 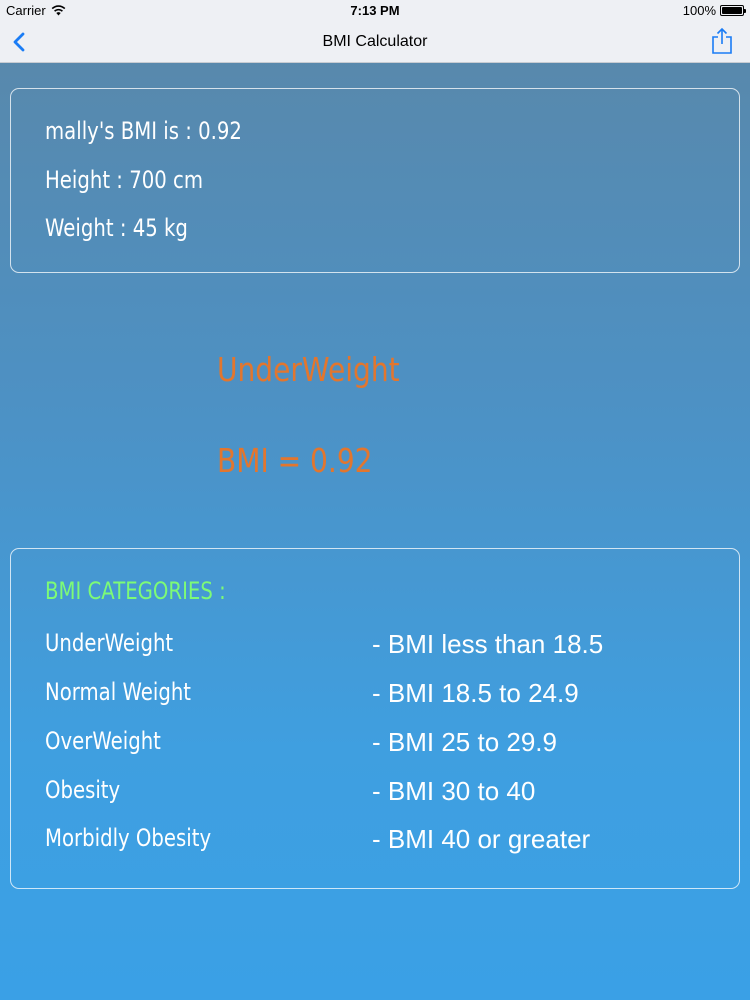 I want to click on battery-info: 100%, so click(x=714, y=10).